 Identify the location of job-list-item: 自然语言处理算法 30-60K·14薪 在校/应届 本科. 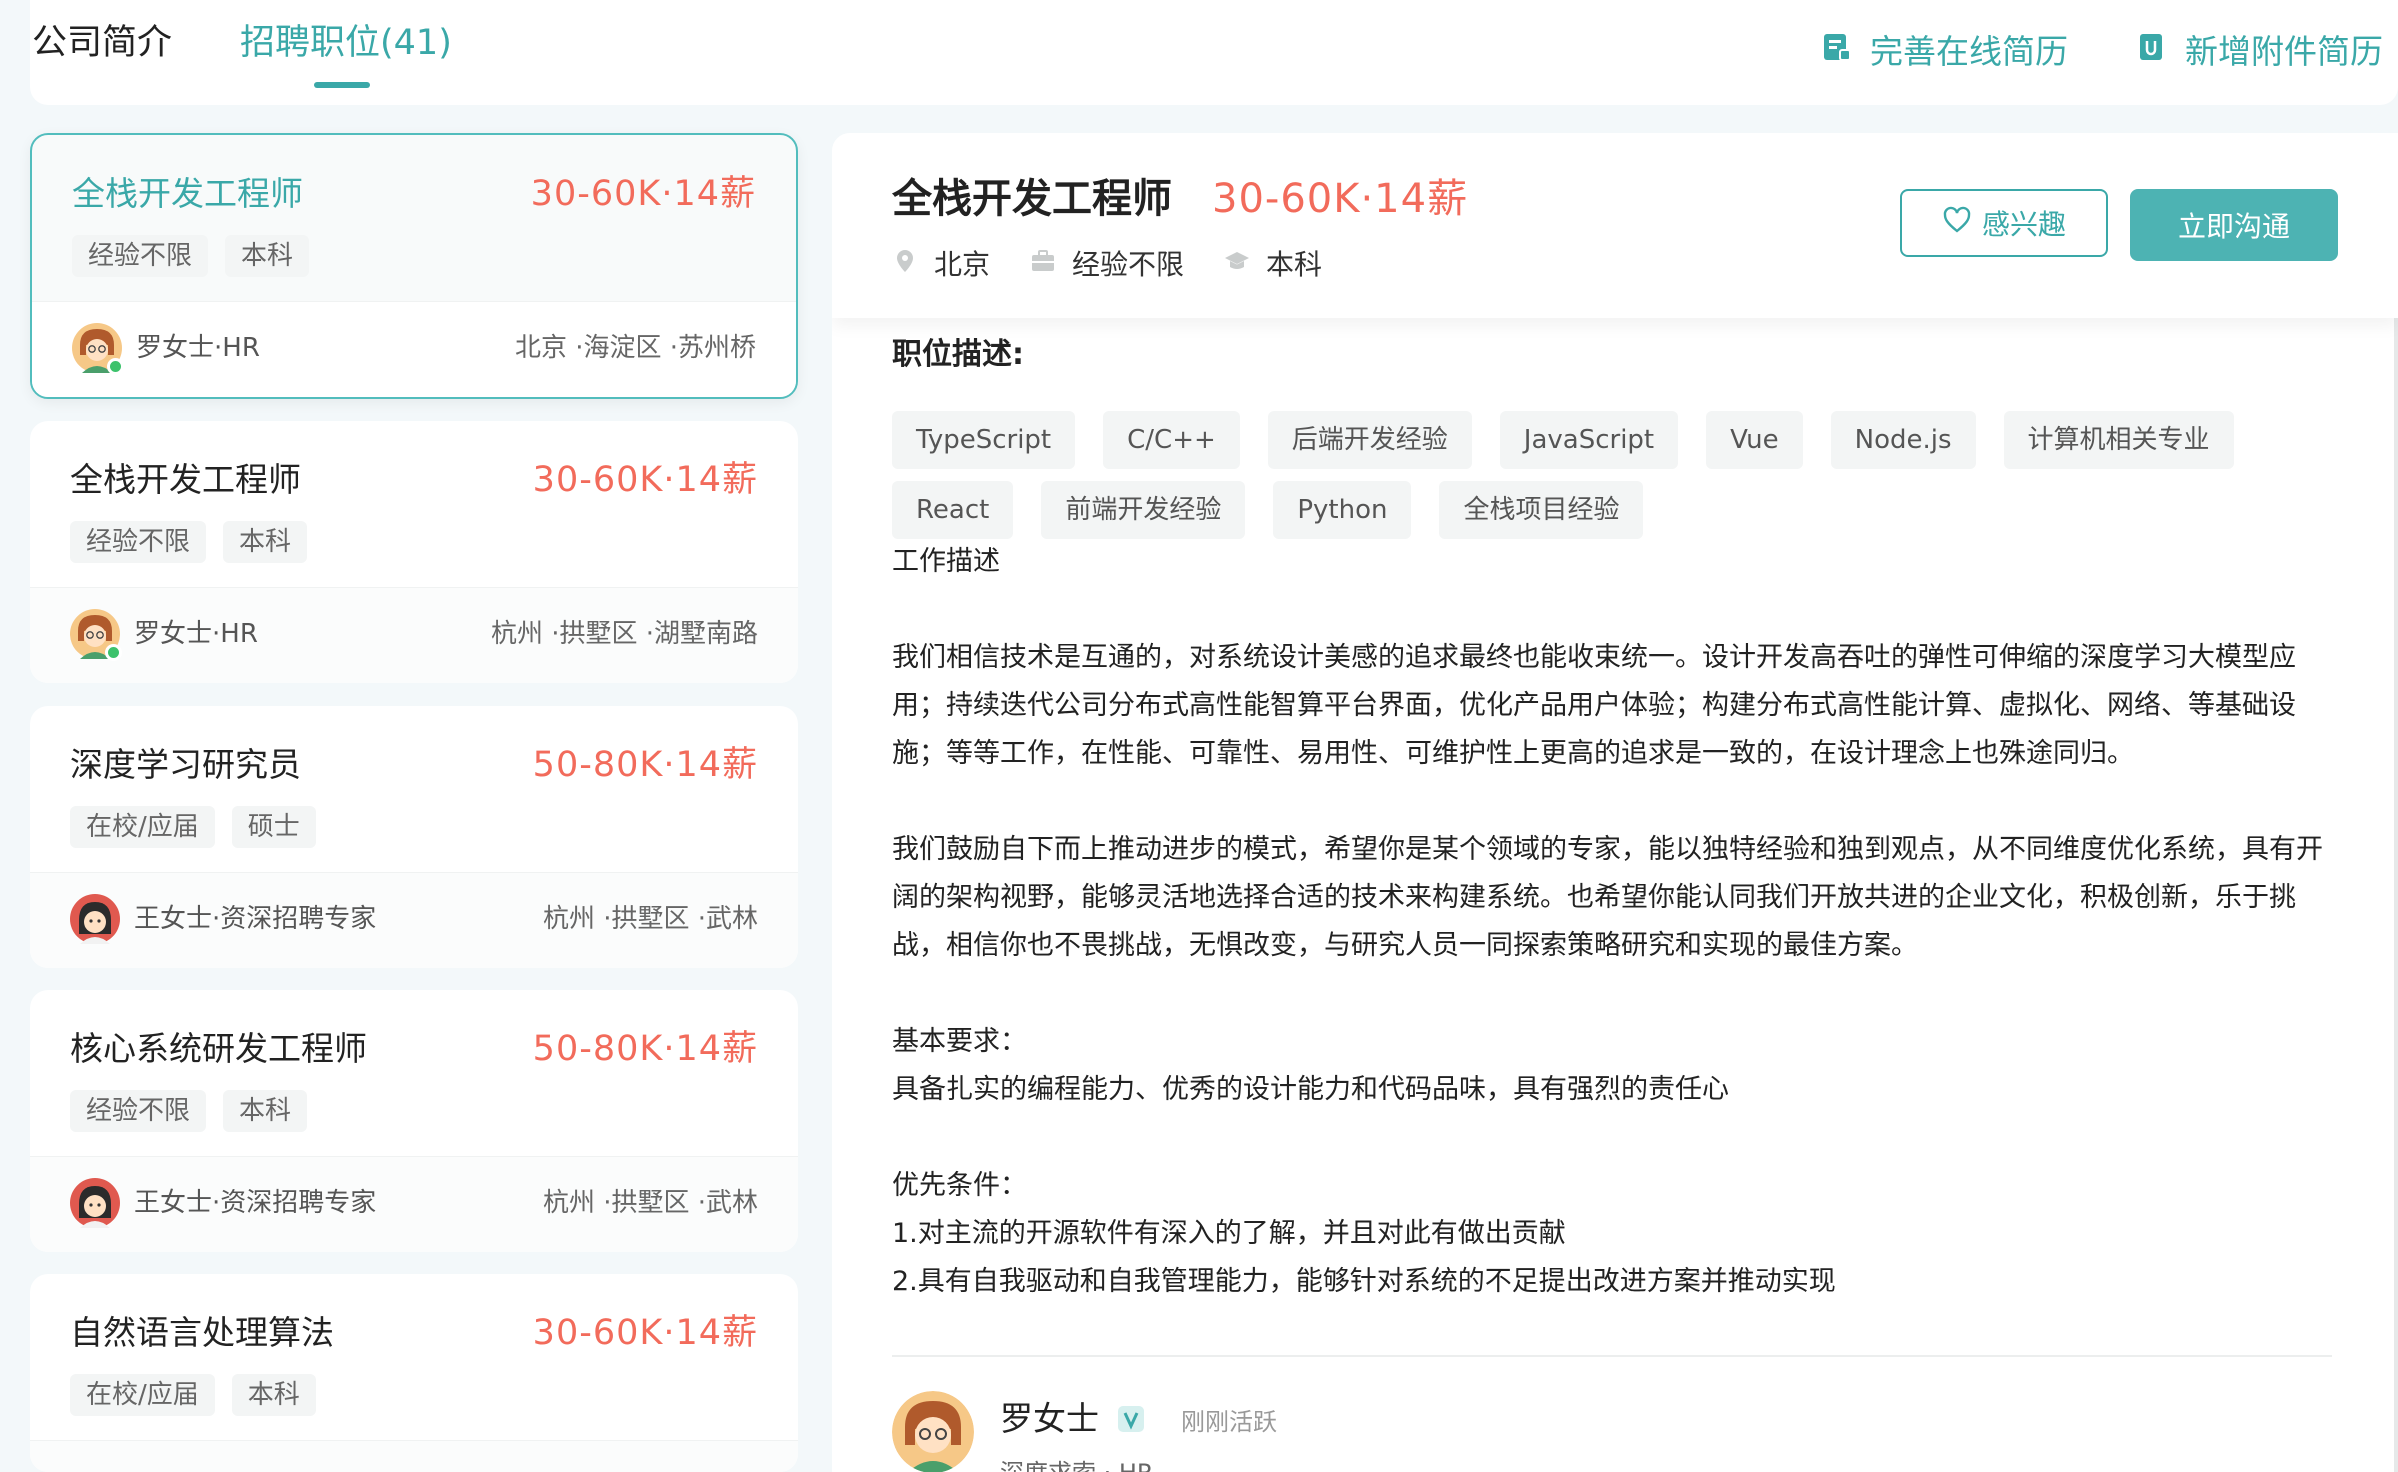
(414, 1373).